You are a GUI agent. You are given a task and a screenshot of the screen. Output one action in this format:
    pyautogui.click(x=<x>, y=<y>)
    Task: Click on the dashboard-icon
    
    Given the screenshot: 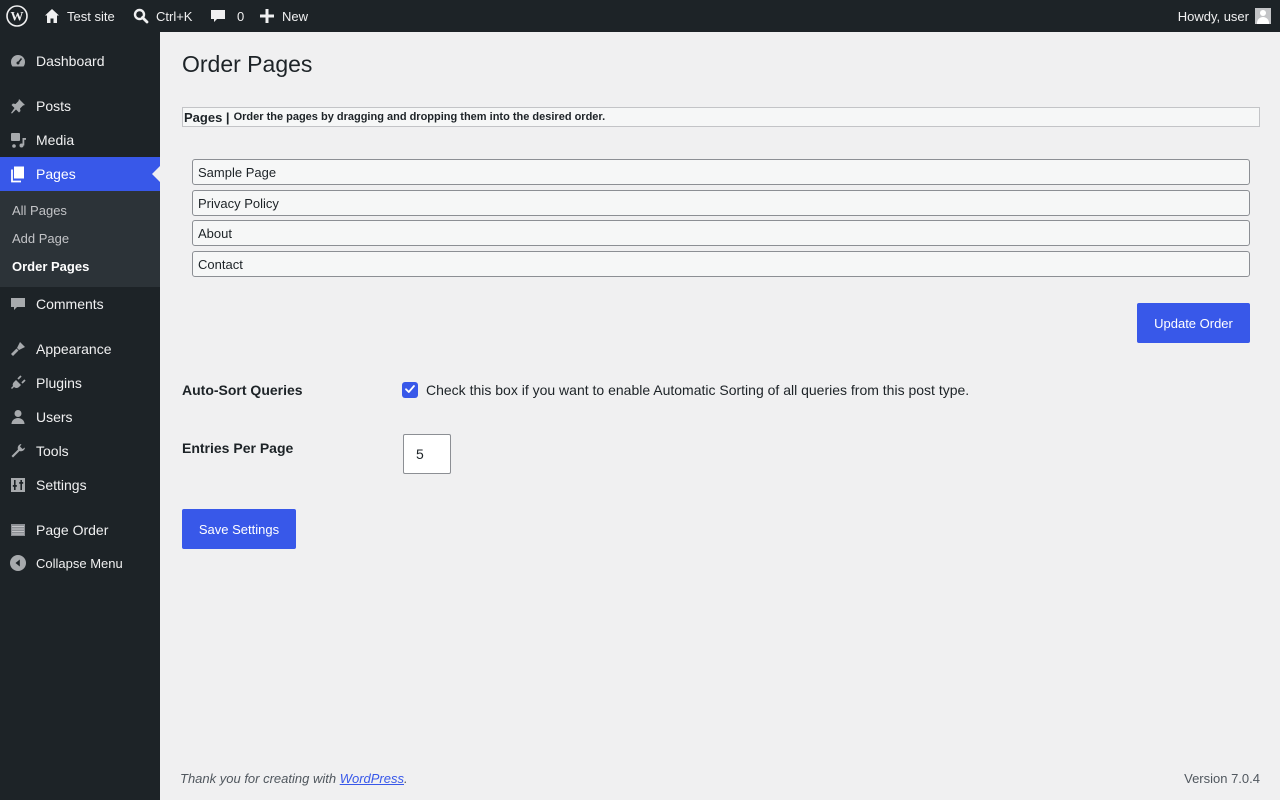 What is the action you would take?
    pyautogui.click(x=18, y=61)
    